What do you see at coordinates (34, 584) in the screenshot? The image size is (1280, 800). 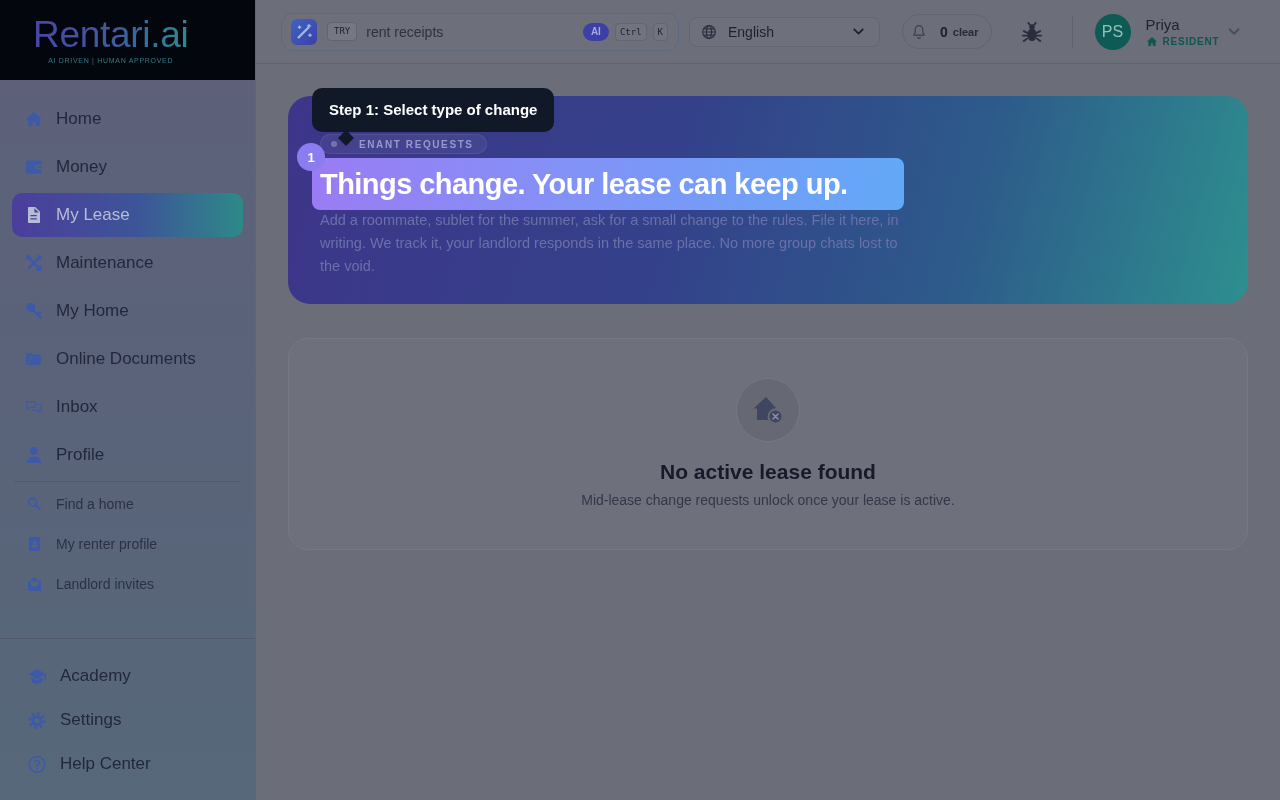 I see `envelope-icon` at bounding box center [34, 584].